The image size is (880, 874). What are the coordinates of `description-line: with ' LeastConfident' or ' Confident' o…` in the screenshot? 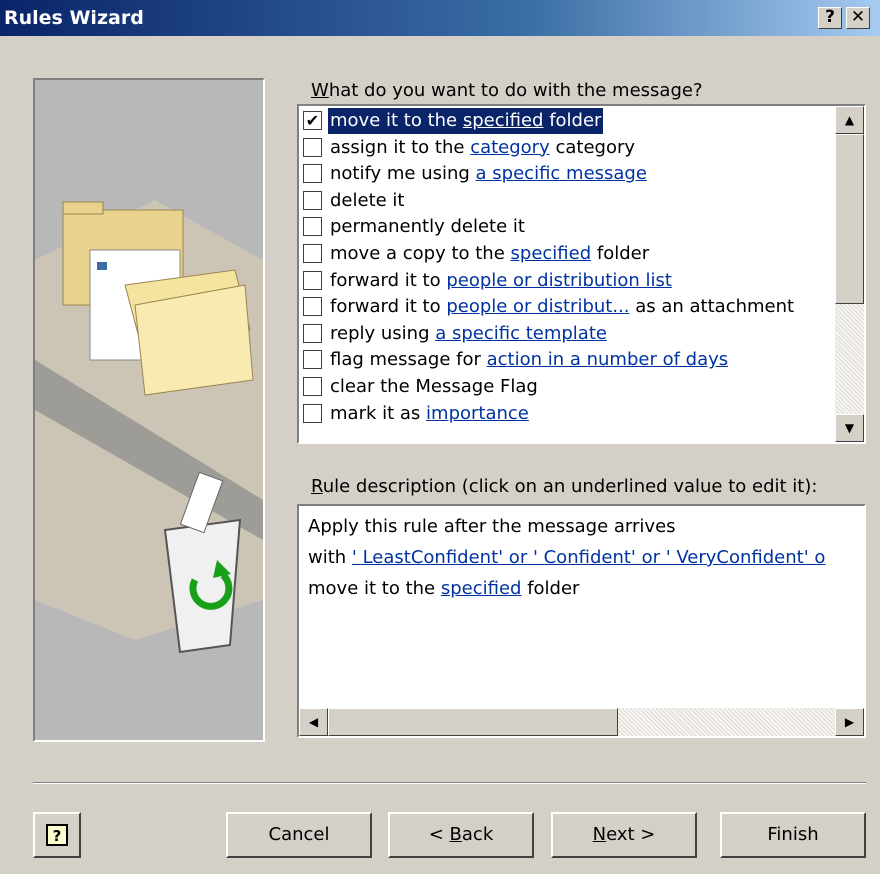 It's located at (566, 557).